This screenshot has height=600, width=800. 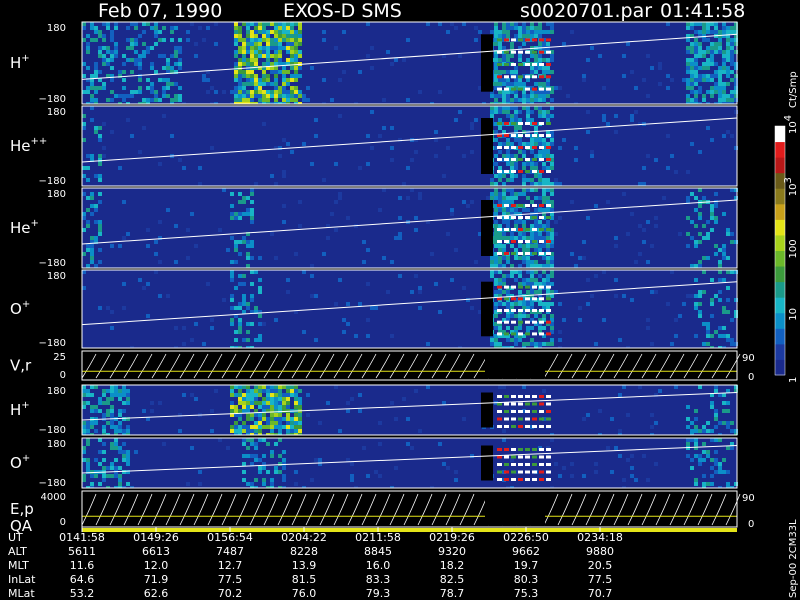 I want to click on orbit-value: 12.7, so click(x=230, y=565).